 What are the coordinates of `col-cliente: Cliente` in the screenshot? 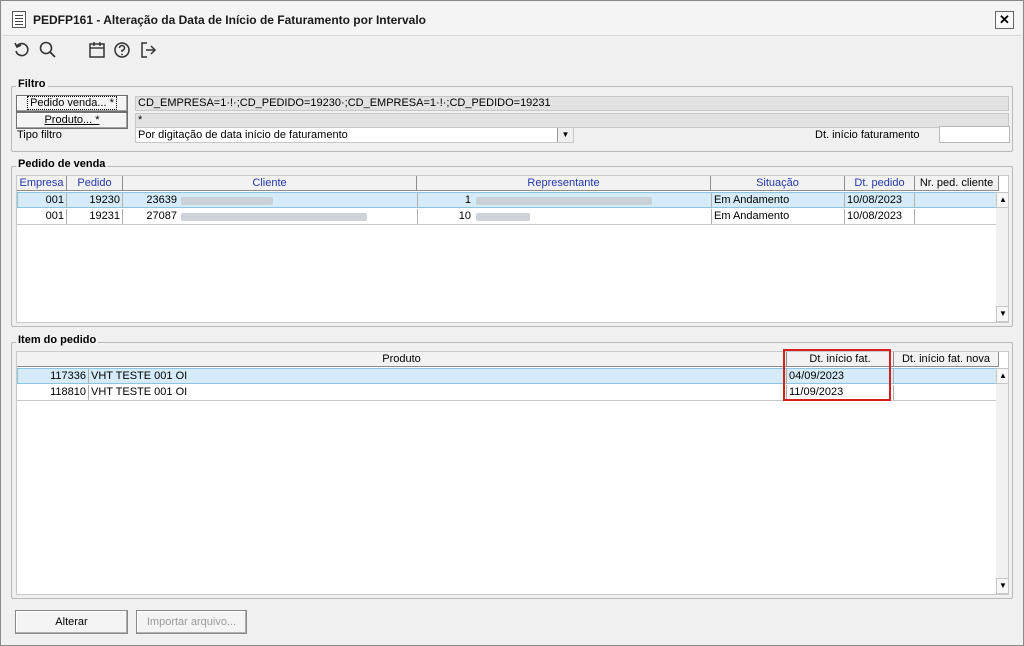 It's located at (270, 183).